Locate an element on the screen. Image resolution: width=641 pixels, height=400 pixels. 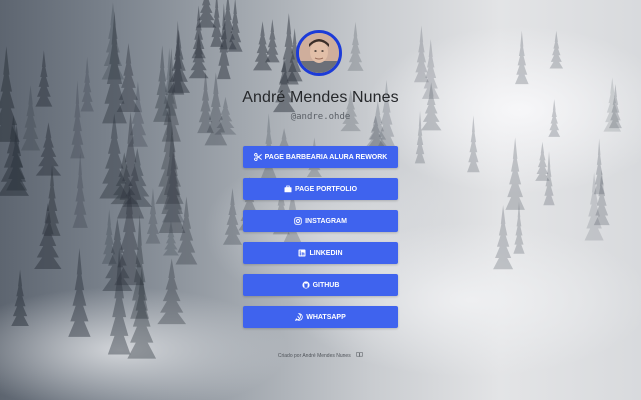
link-label: PAGE BARBEARIA ALURA REWORK is located at coordinates (326, 157).